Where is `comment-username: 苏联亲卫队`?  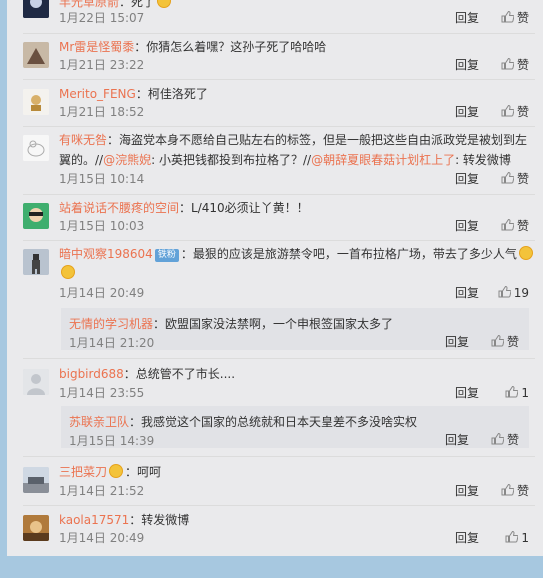 comment-username: 苏联亲卫队 is located at coordinates (99, 422).